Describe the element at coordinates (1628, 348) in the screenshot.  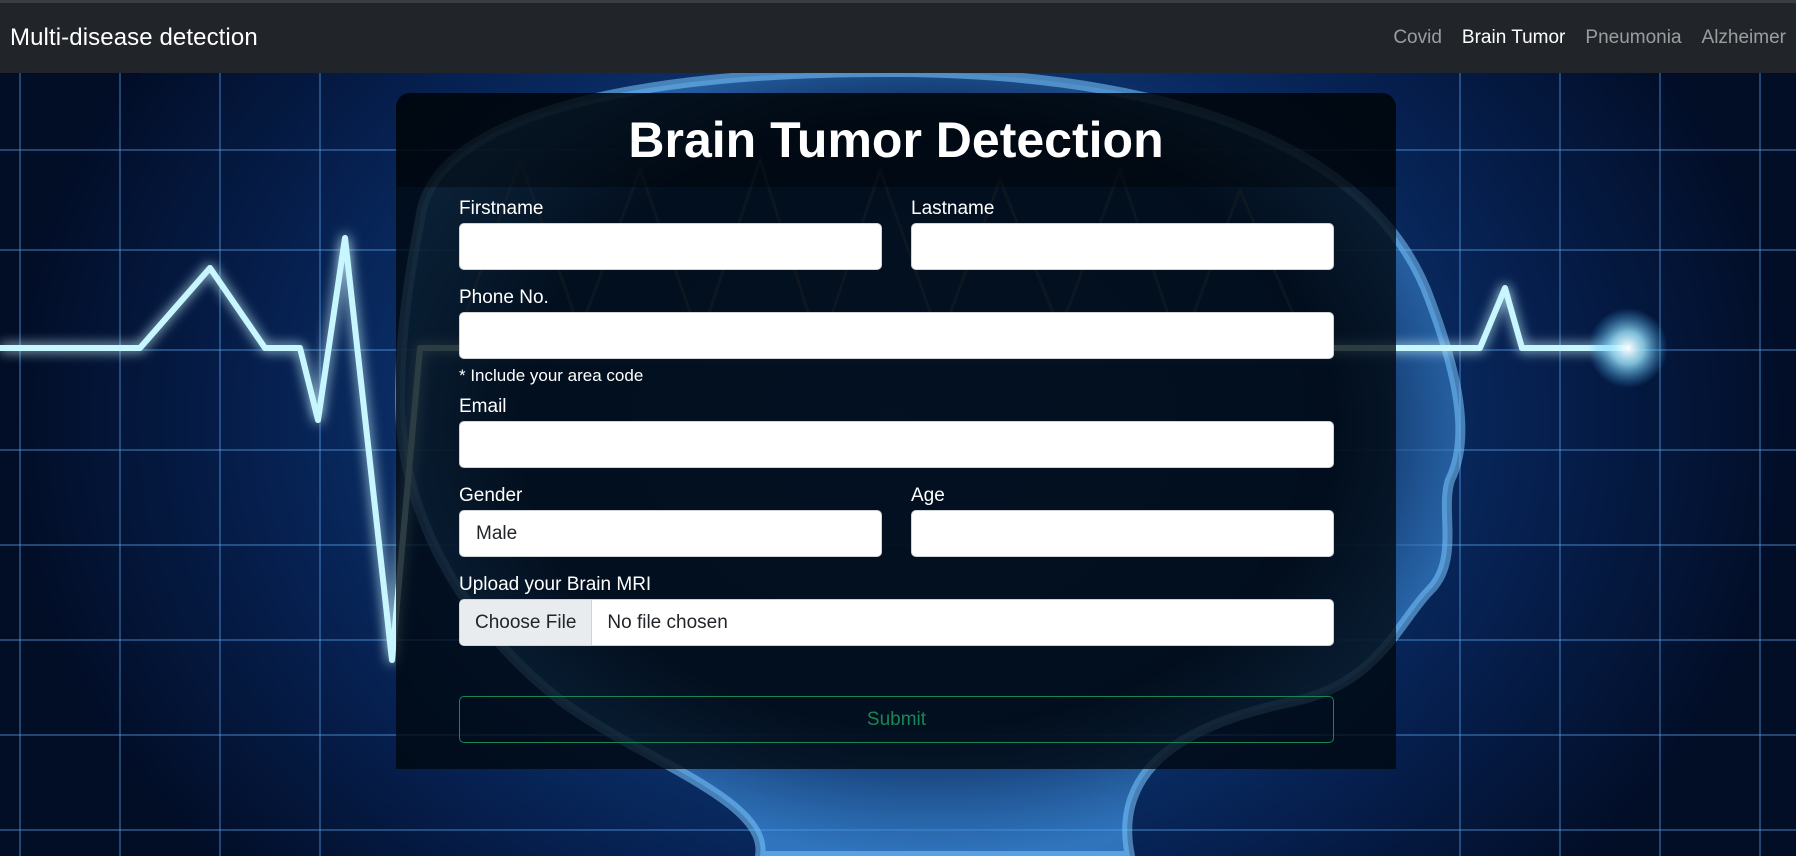
I see `heartbeat-dot` at that location.